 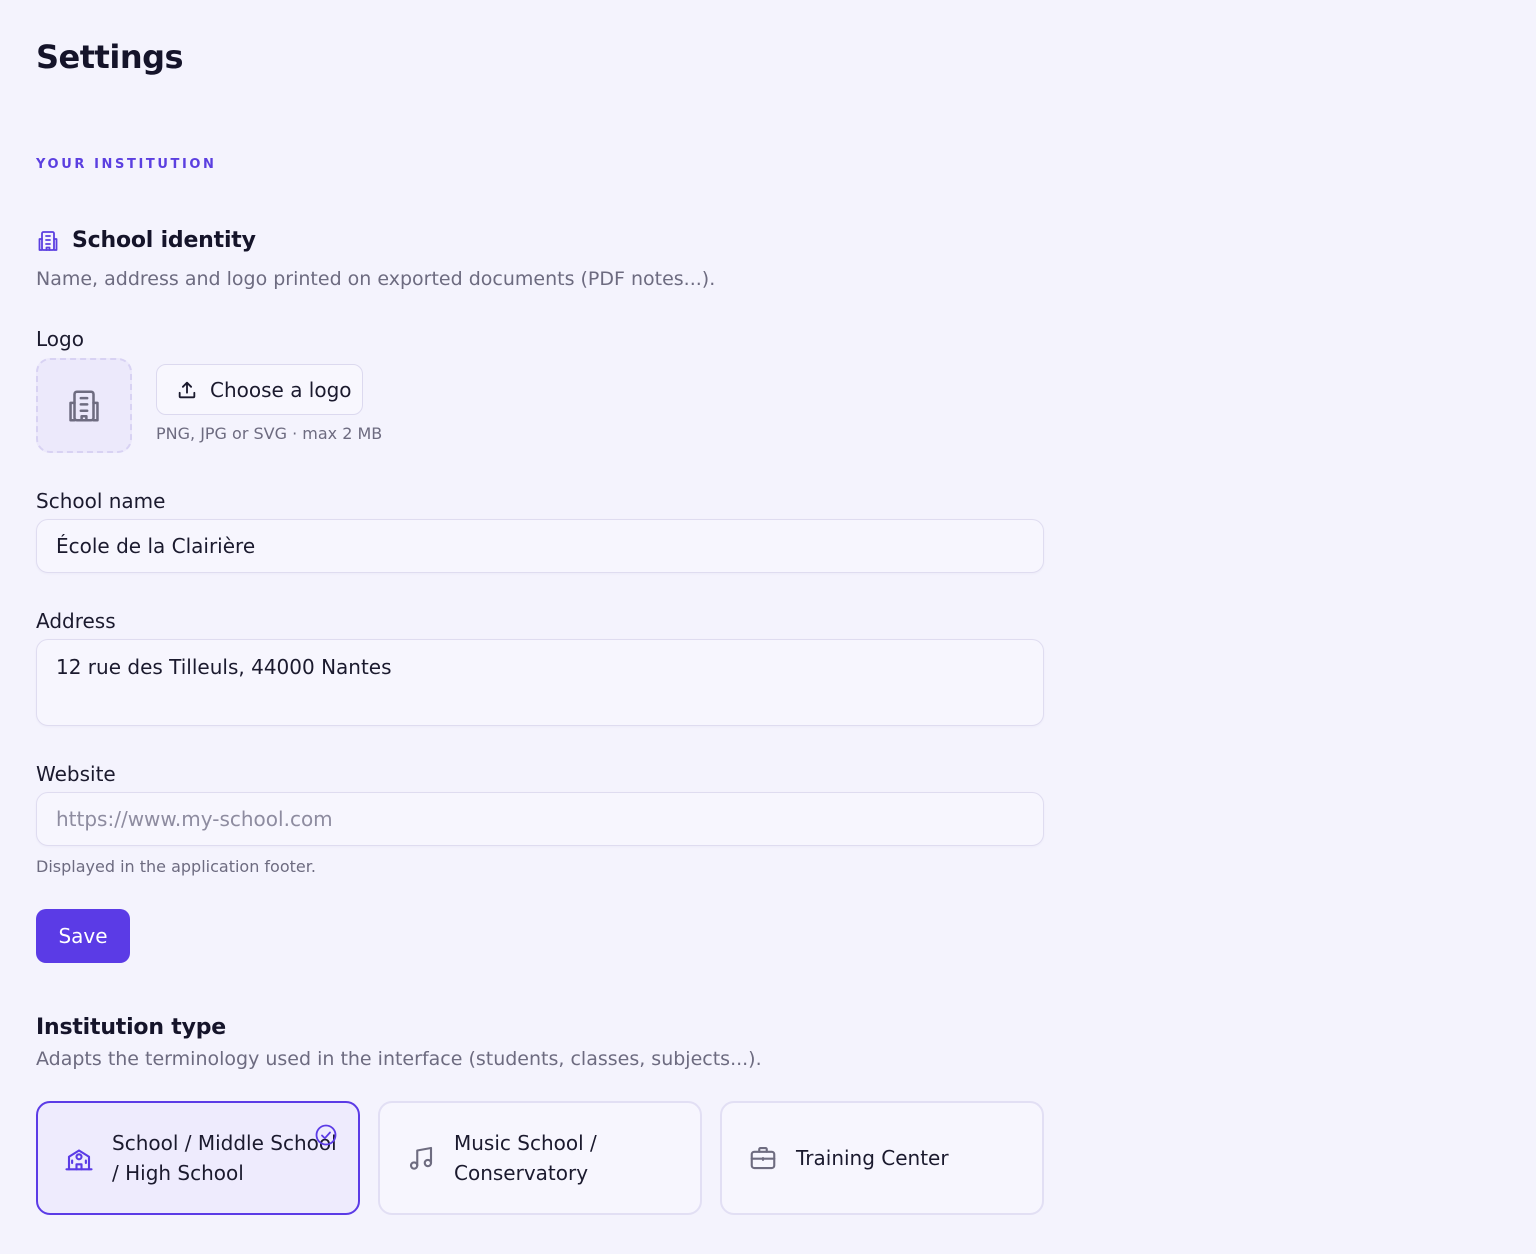 What do you see at coordinates (101, 501) in the screenshot?
I see `school-name-label: School name` at bounding box center [101, 501].